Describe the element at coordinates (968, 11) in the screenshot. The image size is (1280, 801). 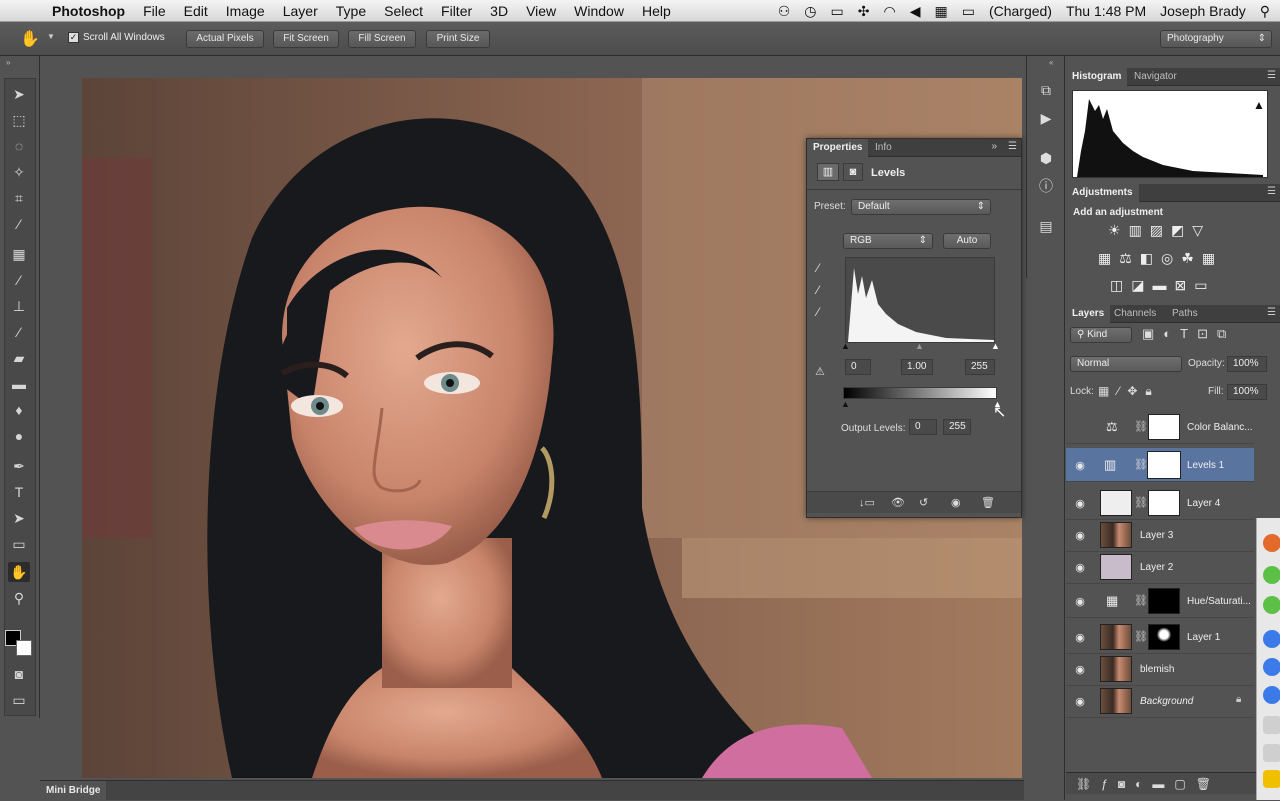
I see `battery-icon: ▭` at that location.